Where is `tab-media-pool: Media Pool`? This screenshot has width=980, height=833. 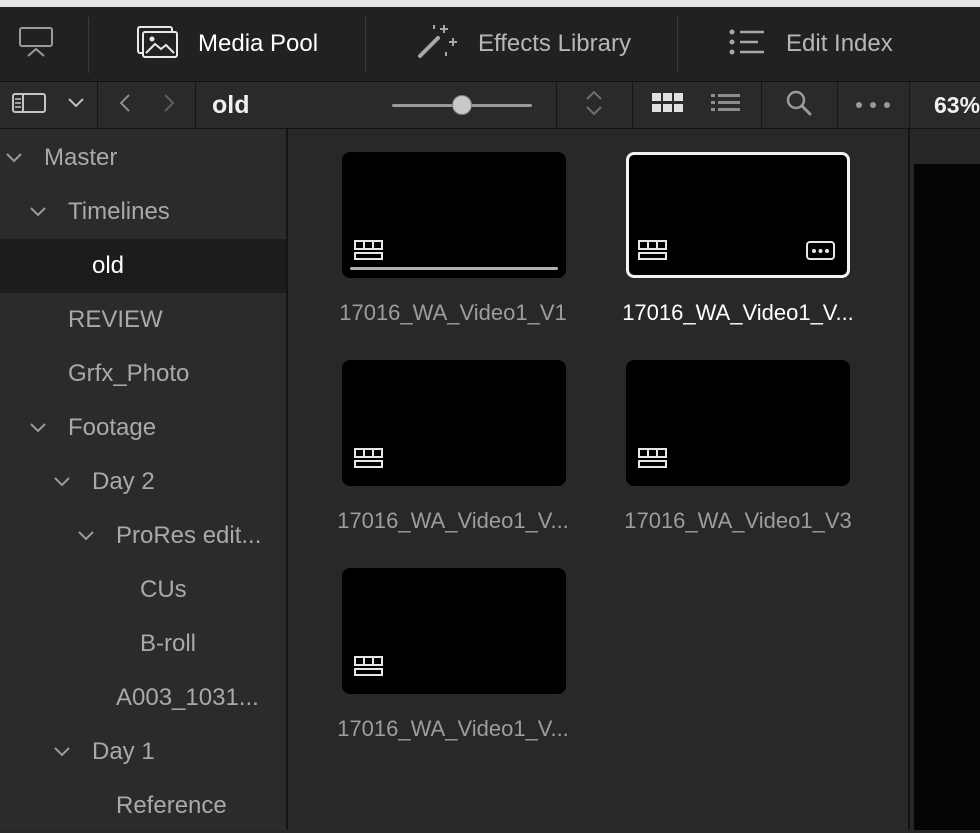
tab-media-pool: Media Pool is located at coordinates (227, 44).